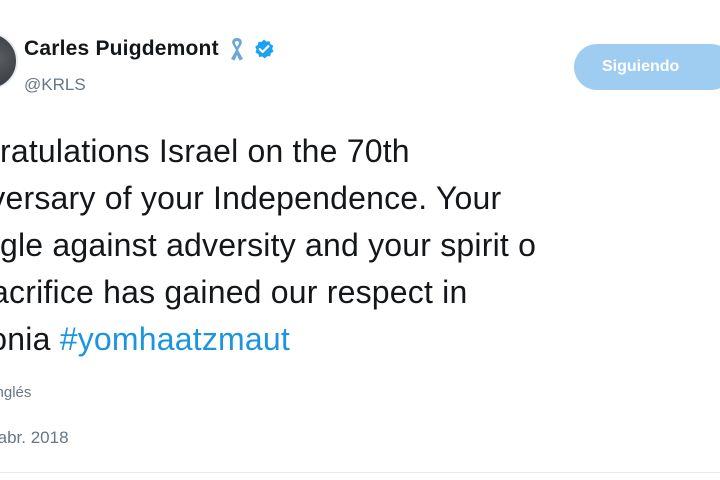 This screenshot has height=480, width=720. What do you see at coordinates (34, 438) in the screenshot?
I see `tweet-timestamp: 19 abr. 2018` at bounding box center [34, 438].